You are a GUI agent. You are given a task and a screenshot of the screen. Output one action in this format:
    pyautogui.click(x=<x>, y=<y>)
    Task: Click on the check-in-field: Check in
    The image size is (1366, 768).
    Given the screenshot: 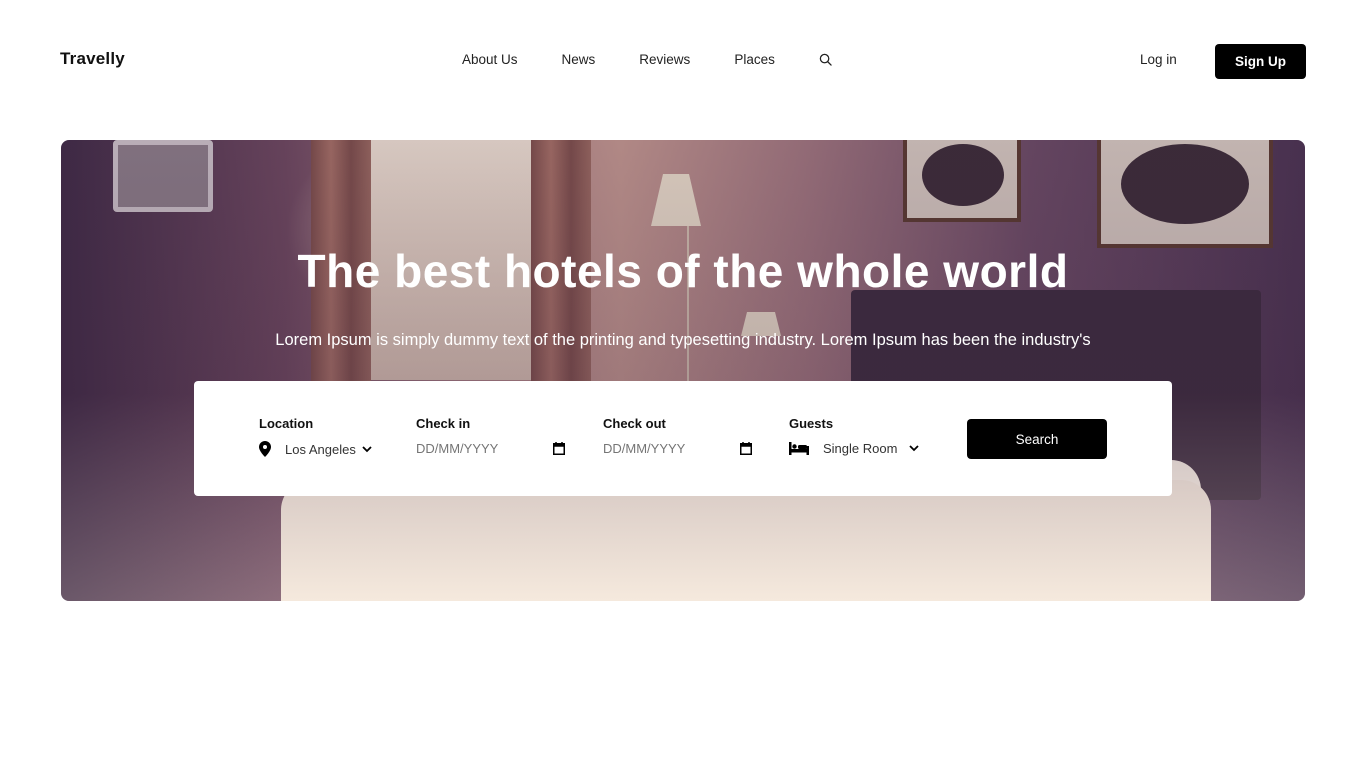 What is the action you would take?
    pyautogui.click(x=490, y=436)
    